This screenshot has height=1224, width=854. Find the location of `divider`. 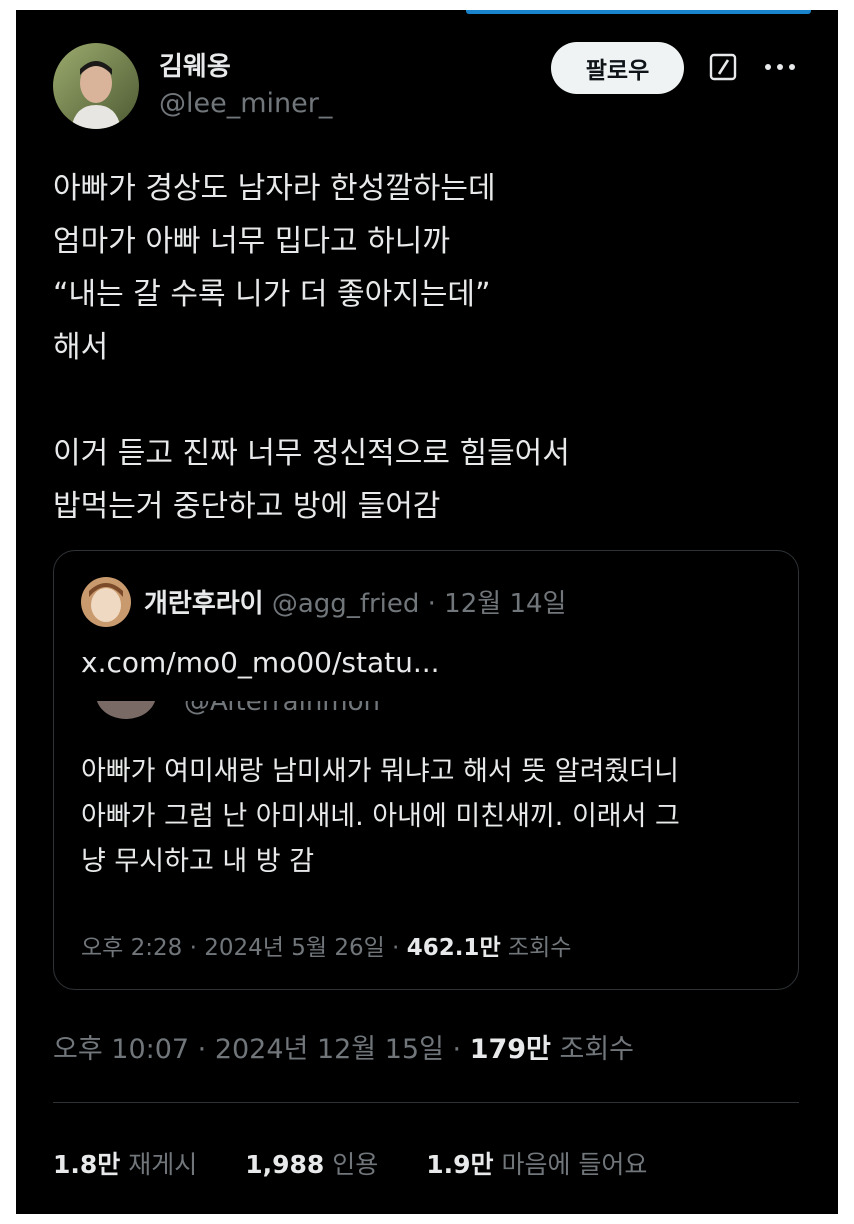

divider is located at coordinates (426, 1102).